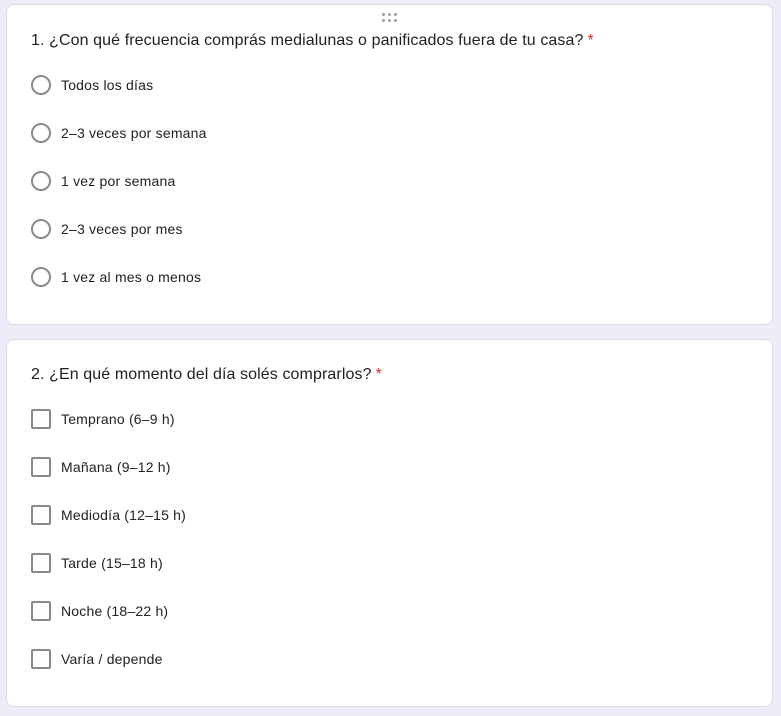 Image resolution: width=781 pixels, height=716 pixels. Describe the element at coordinates (107, 85) in the screenshot. I see `option-label: Todos los días` at that location.